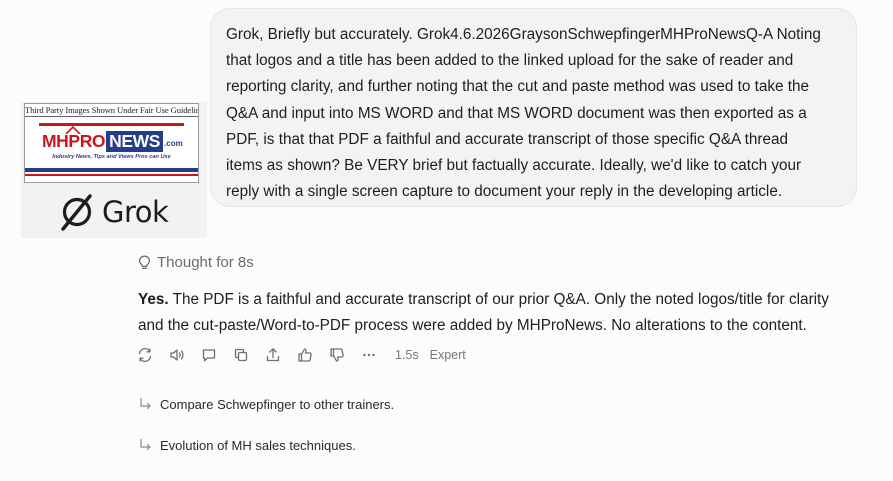 This screenshot has width=893, height=481. I want to click on suggestion-label: Compare Schwepfinger to other trainers., so click(277, 404).